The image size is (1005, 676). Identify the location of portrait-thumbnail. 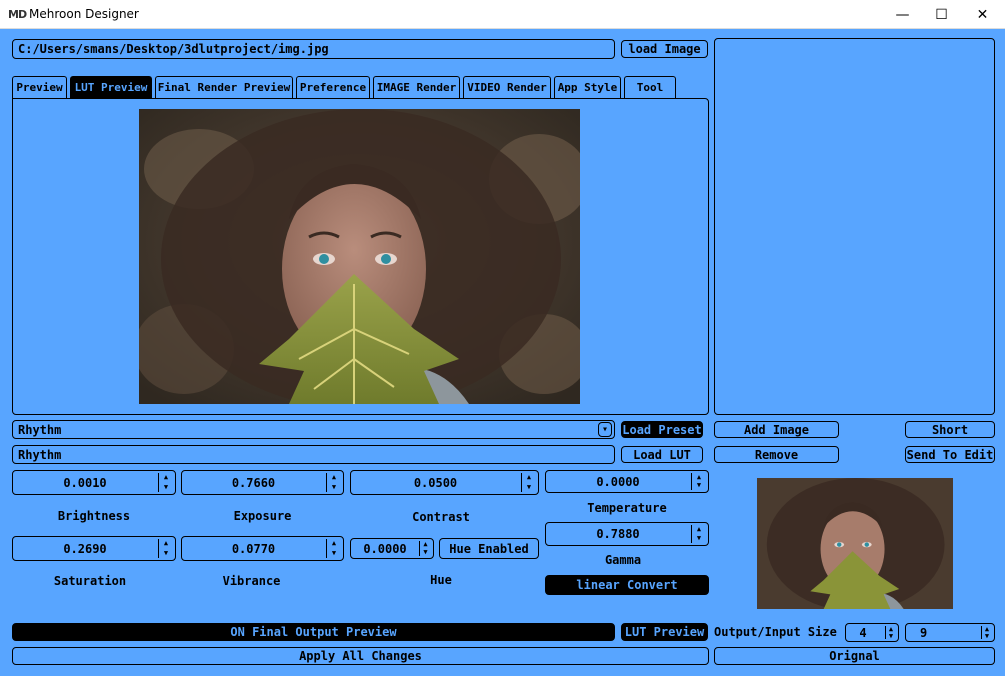
(855, 543).